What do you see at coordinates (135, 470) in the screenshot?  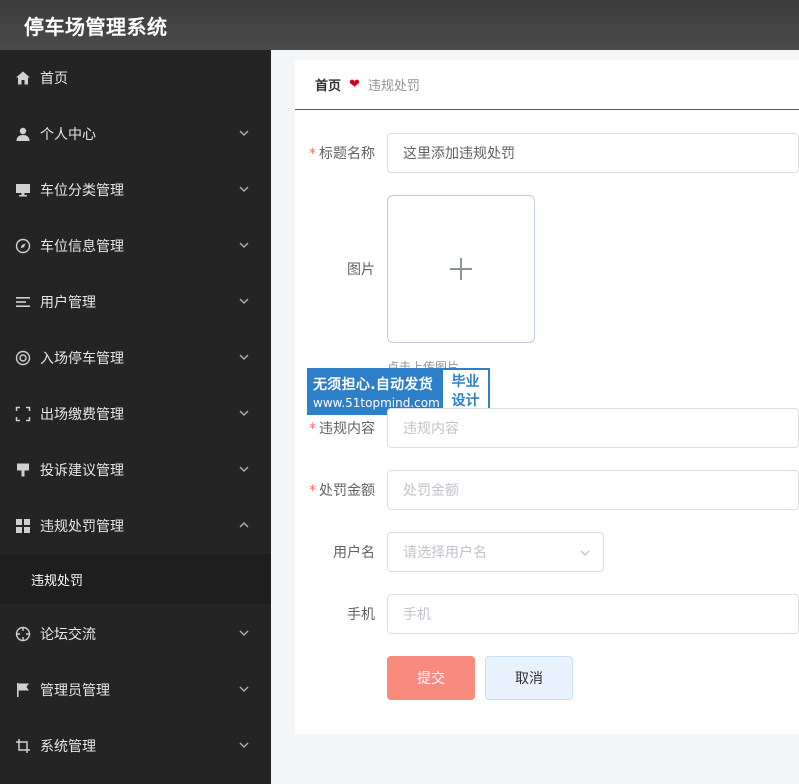 I see `sidebar-item-complaints: 投诉建议管理` at bounding box center [135, 470].